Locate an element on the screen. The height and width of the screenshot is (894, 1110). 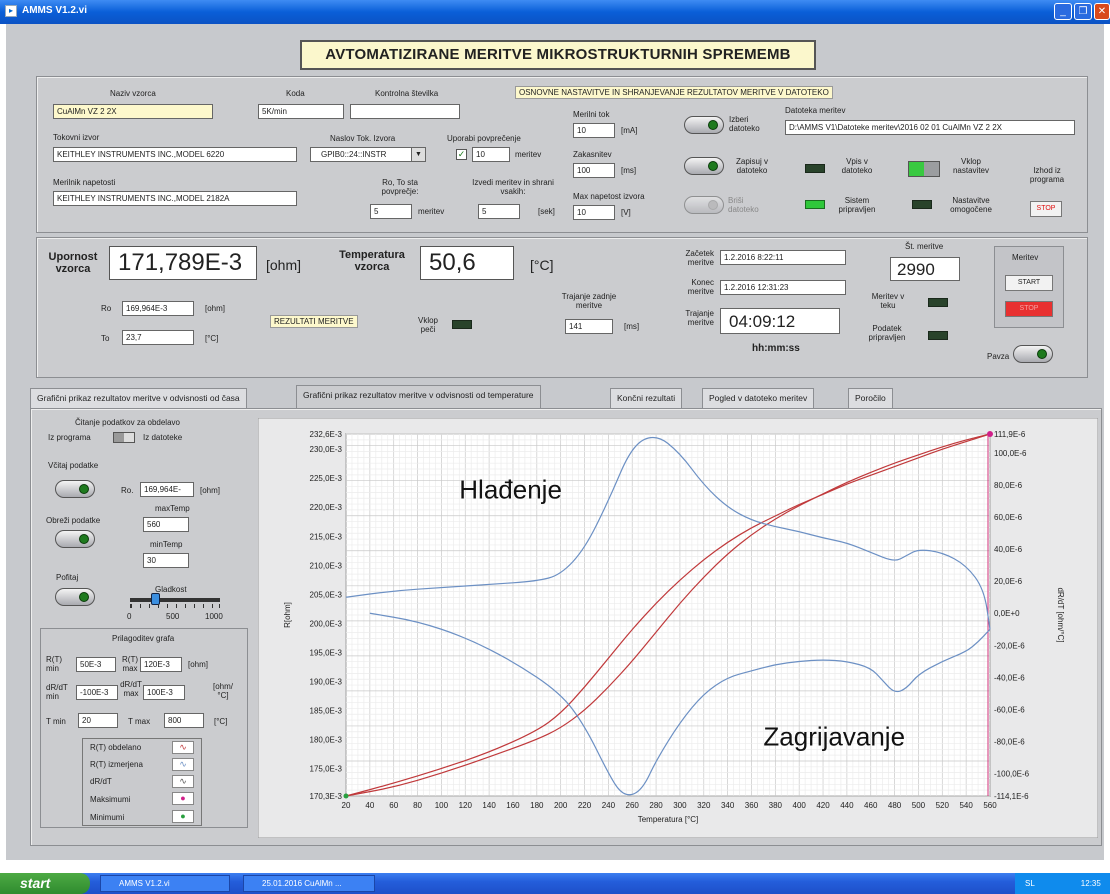
rt-min-field: 50E-3 is located at coordinates (96, 664).